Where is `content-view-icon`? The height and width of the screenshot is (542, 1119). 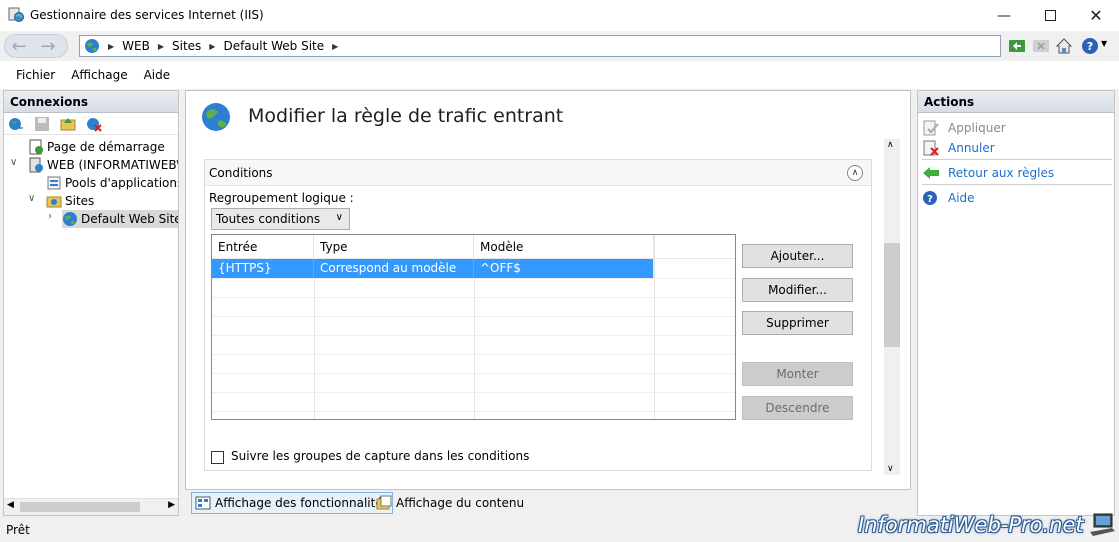 content-view-icon is located at coordinates (384, 502).